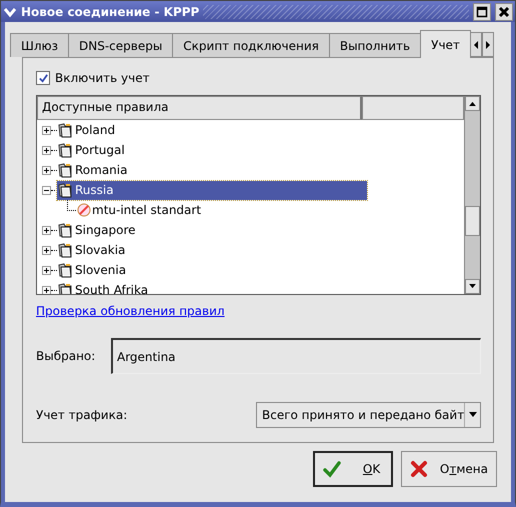 Image resolution: width=516 pixels, height=507 pixels. I want to click on checkbox-label: Включить учет, so click(102, 78).